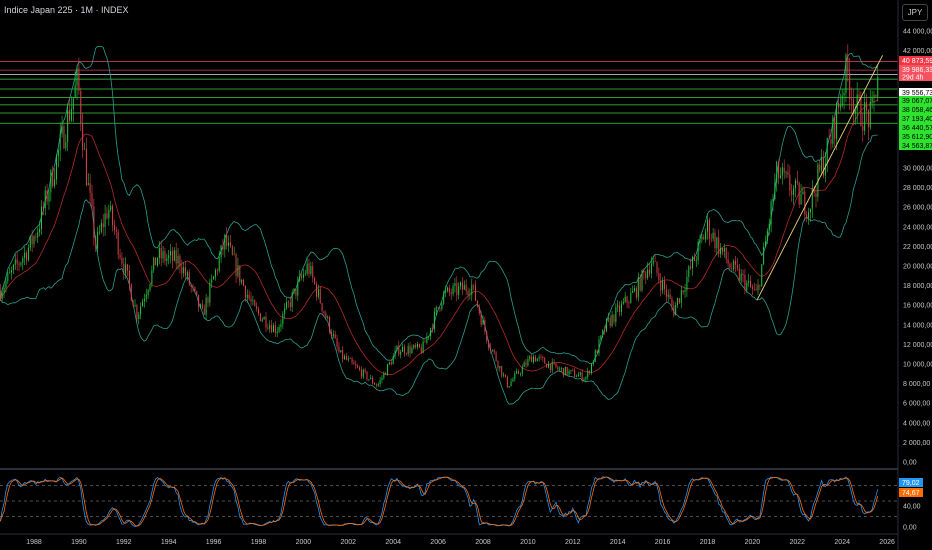 The image size is (932, 550). I want to click on stoch-k-line, so click(439, 501).